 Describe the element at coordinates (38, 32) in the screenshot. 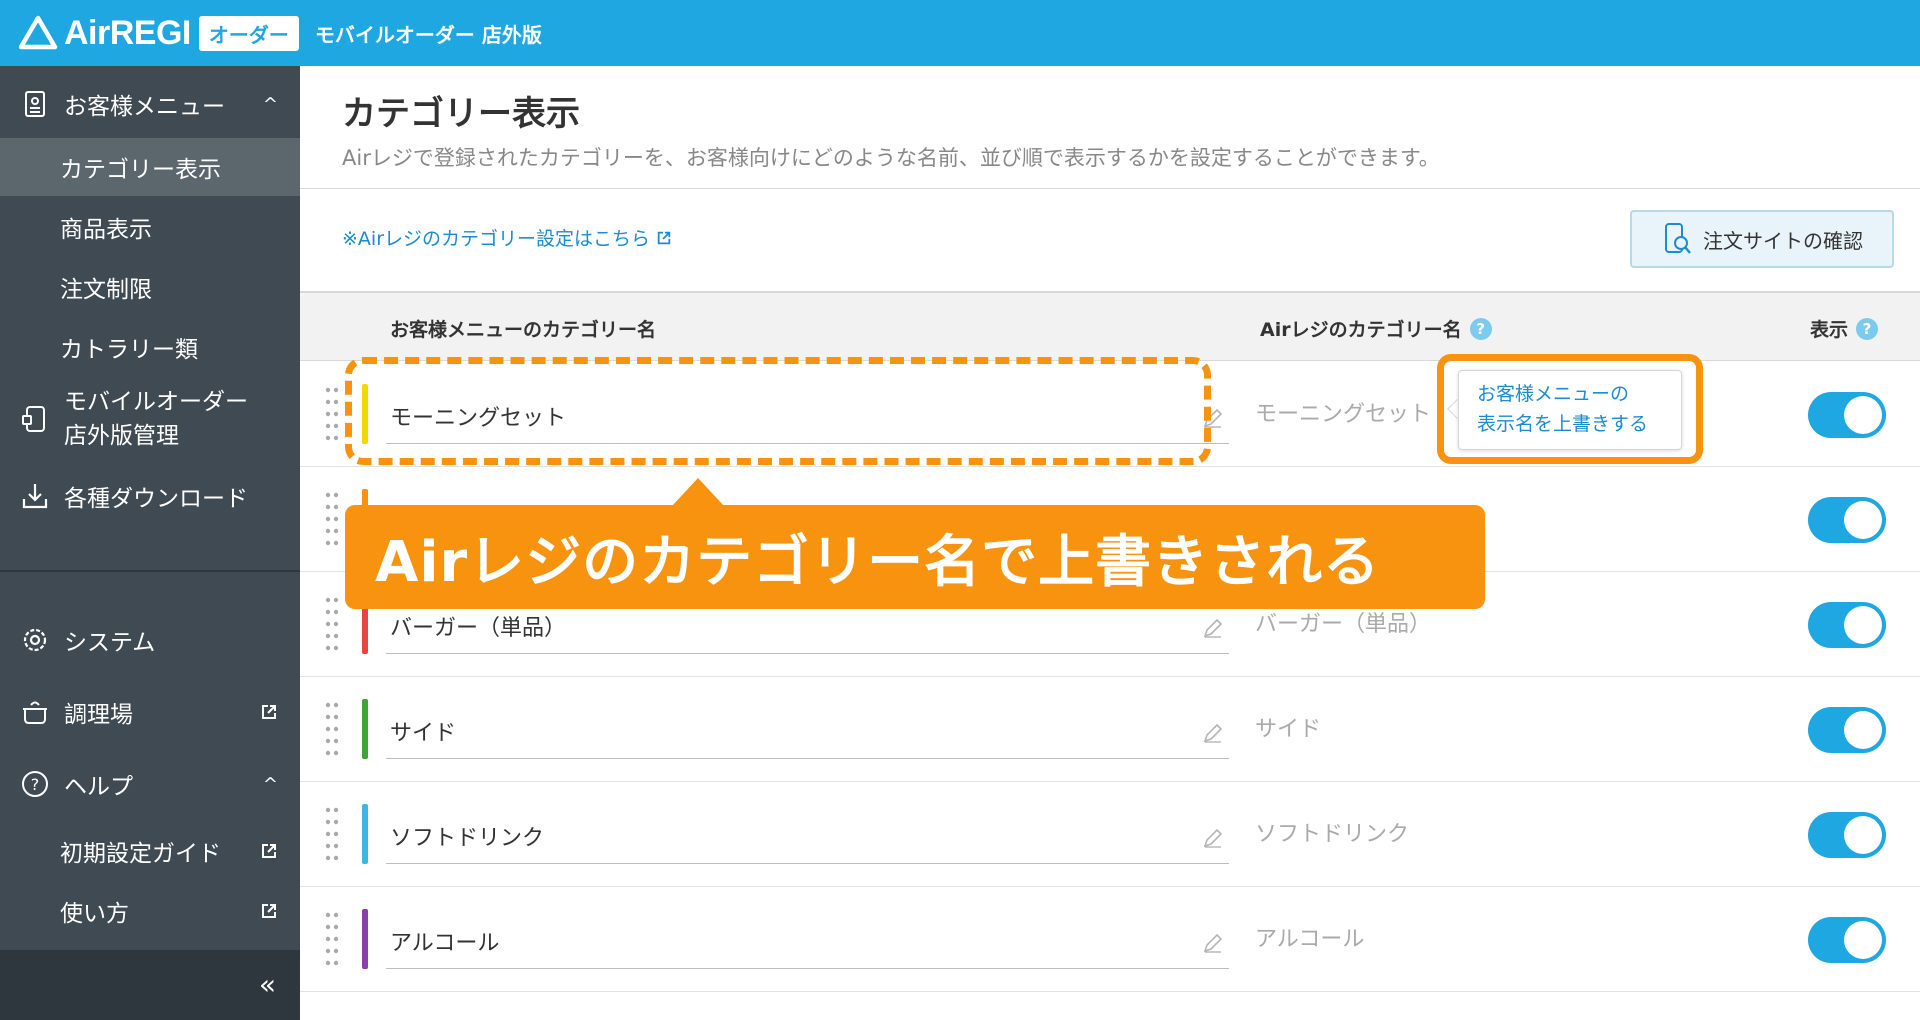

I see `logo-triangle-icon` at that location.